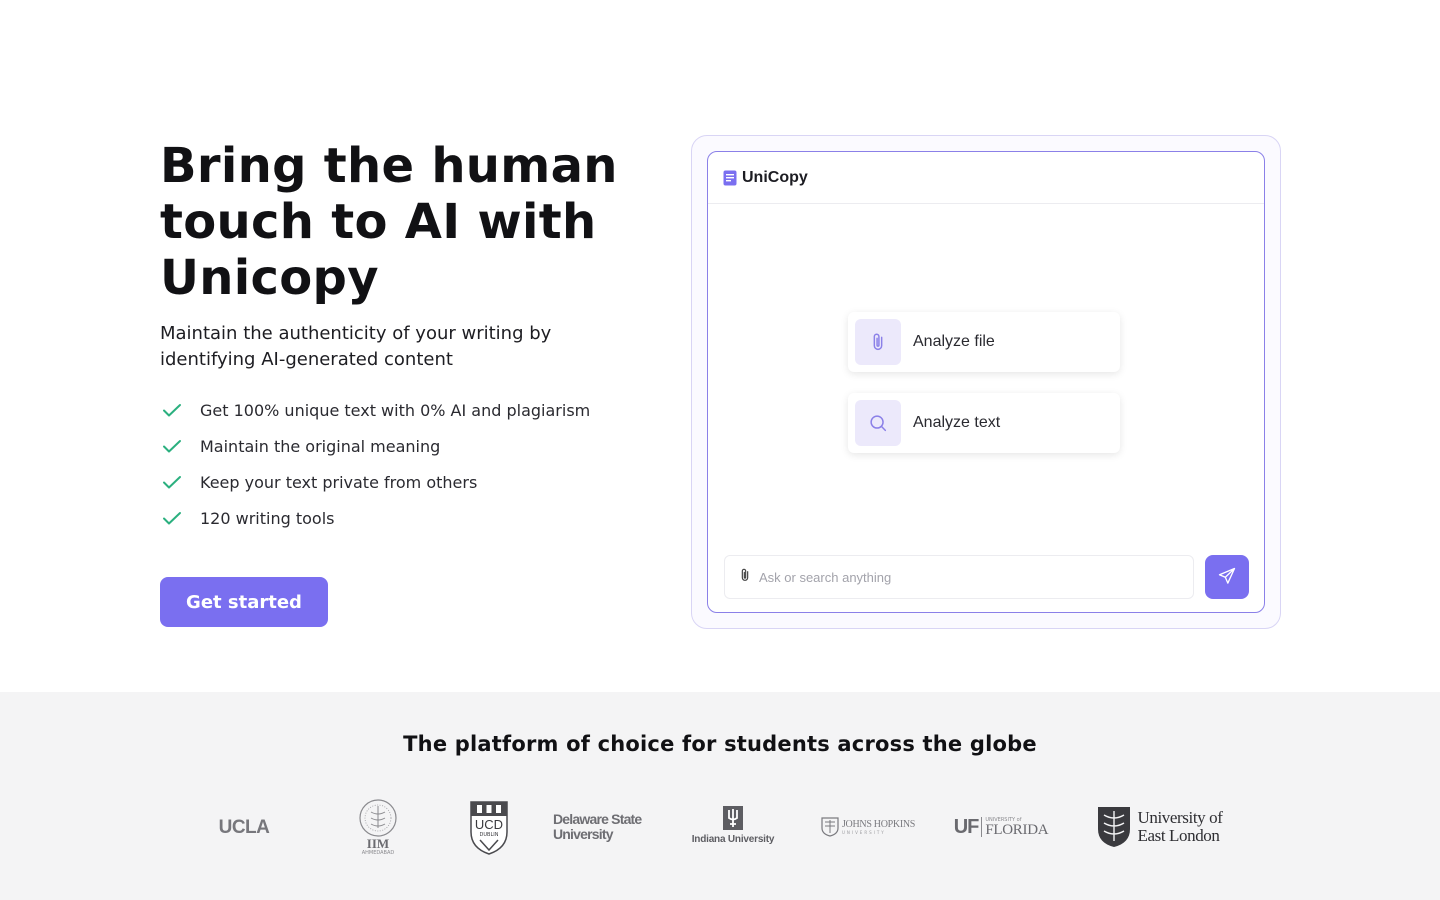  I want to click on get-started-button: Get started, so click(244, 602).